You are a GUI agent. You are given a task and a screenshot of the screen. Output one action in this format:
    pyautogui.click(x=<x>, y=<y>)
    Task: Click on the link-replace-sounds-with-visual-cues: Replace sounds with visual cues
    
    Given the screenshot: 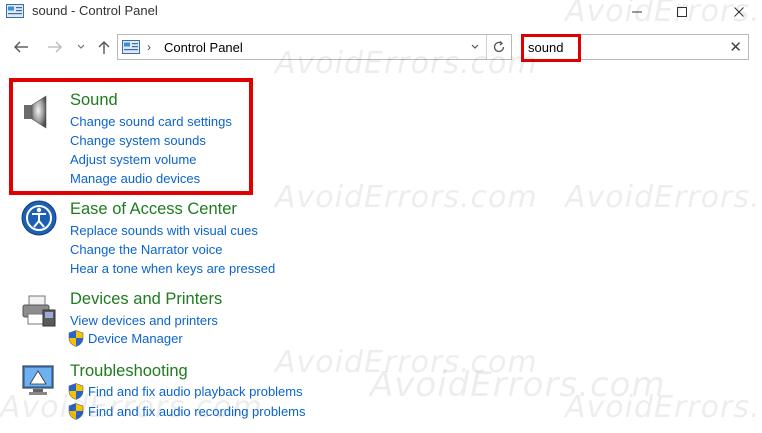 What is the action you would take?
    pyautogui.click(x=164, y=230)
    